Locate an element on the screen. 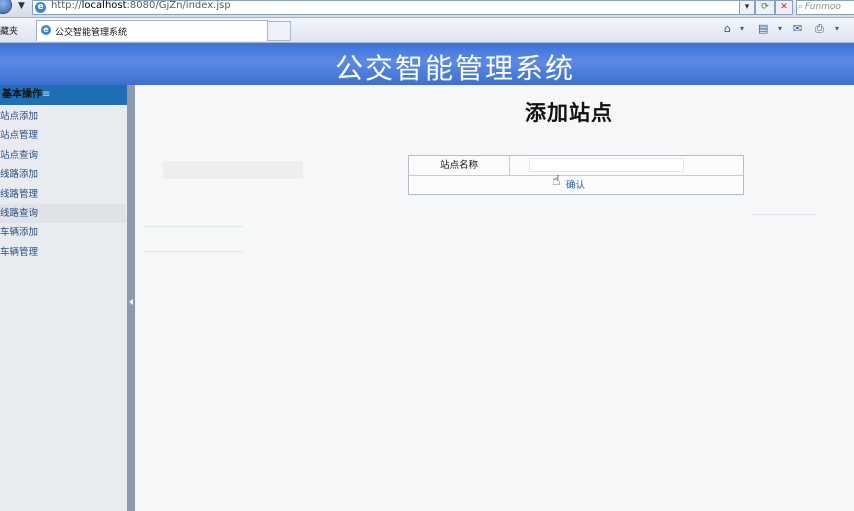 The height and width of the screenshot is (511, 854). url-input: e http://localhost:8080/GjZn/index.jsp is located at coordinates (393, 7).